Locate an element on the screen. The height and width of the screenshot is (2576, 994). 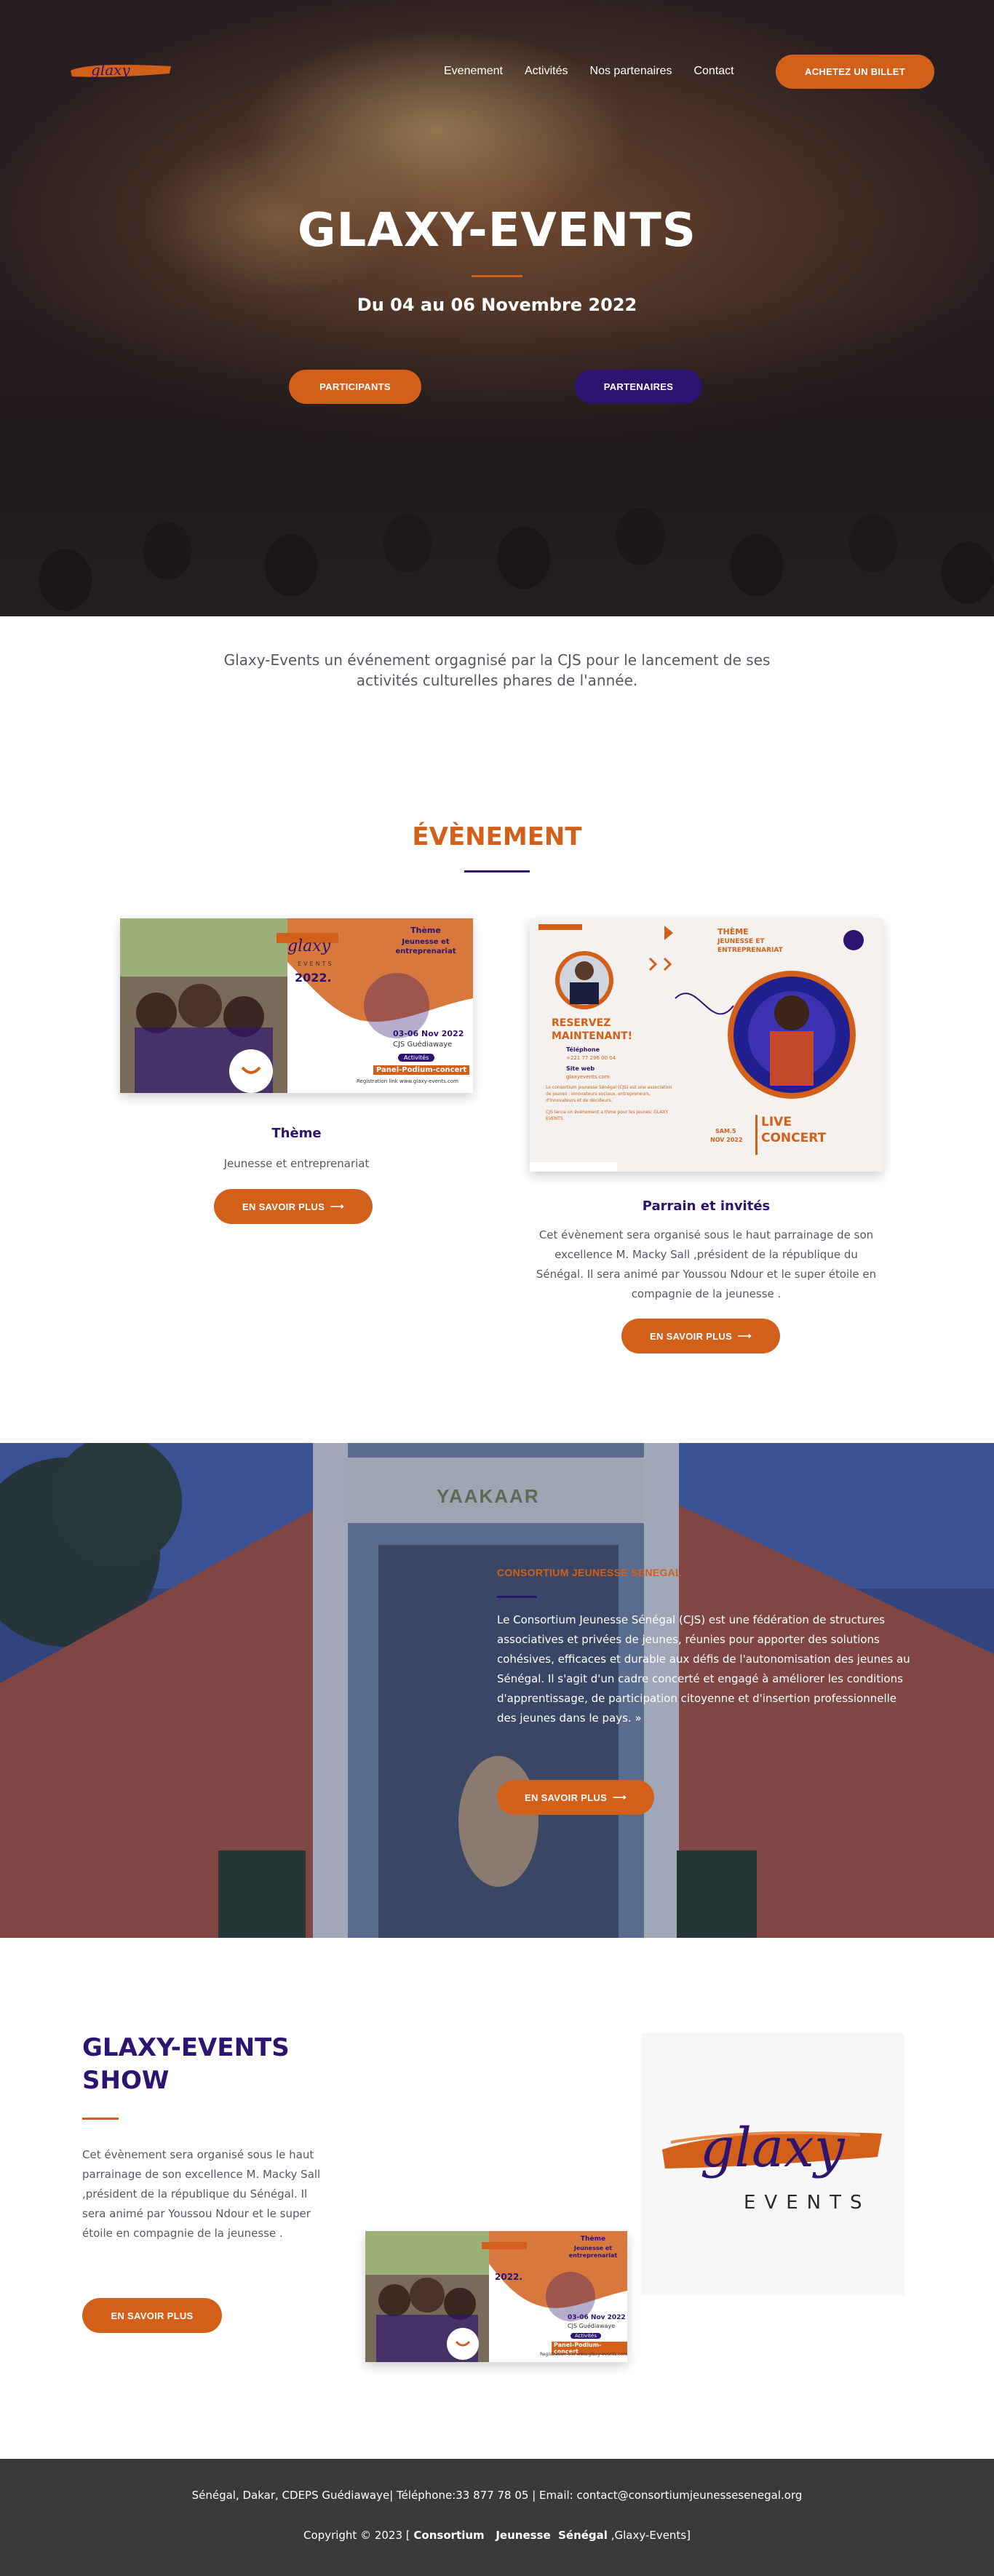
flyer2-reserve: RESERVEZ MAINTENANT! is located at coordinates (592, 1029).